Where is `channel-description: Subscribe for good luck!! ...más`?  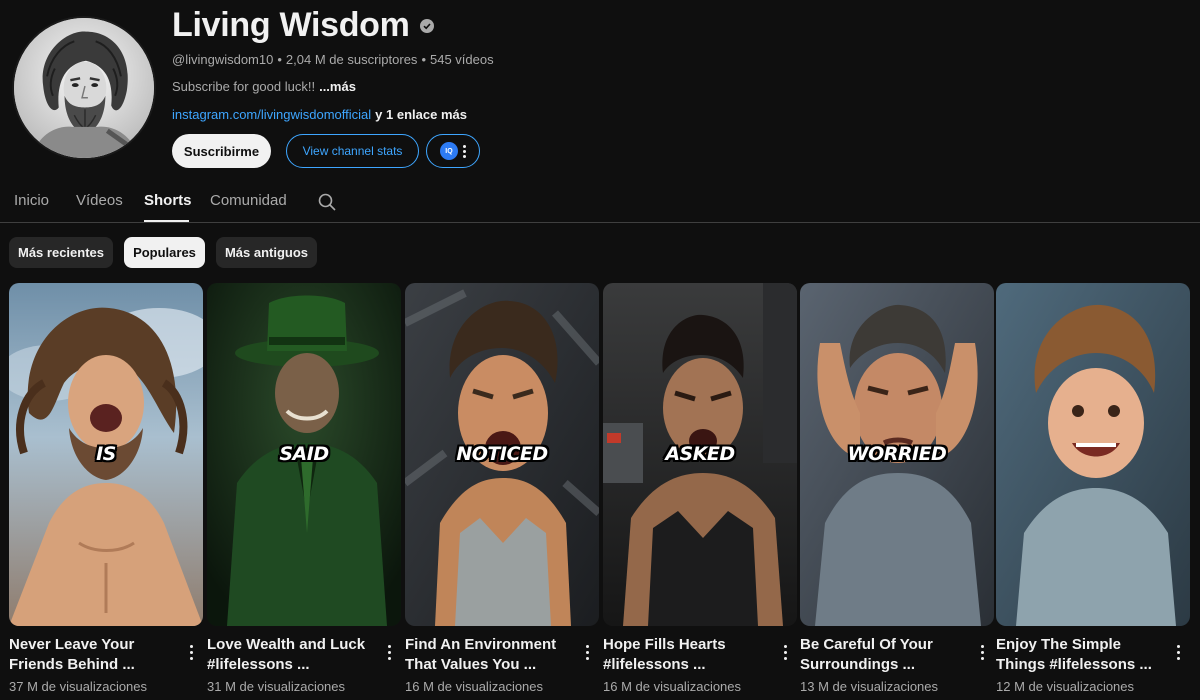 channel-description: Subscribe for good luck!! ...más is located at coordinates (264, 86).